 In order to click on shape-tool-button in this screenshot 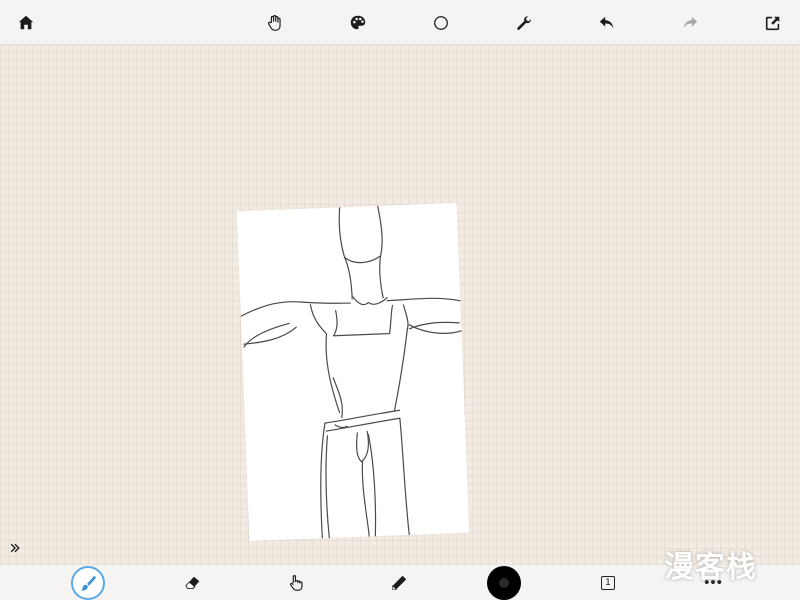, I will do `click(441, 23)`.